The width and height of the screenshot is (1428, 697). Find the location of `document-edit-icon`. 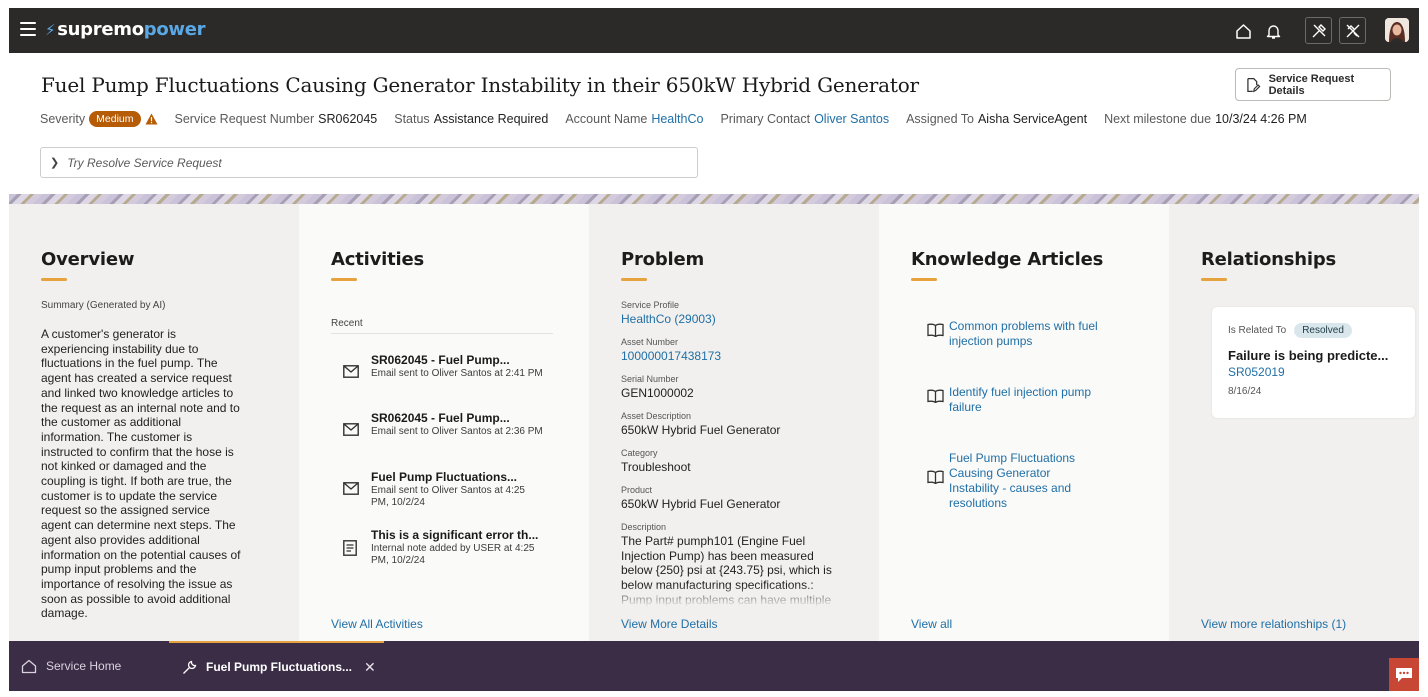

document-edit-icon is located at coordinates (1254, 84).